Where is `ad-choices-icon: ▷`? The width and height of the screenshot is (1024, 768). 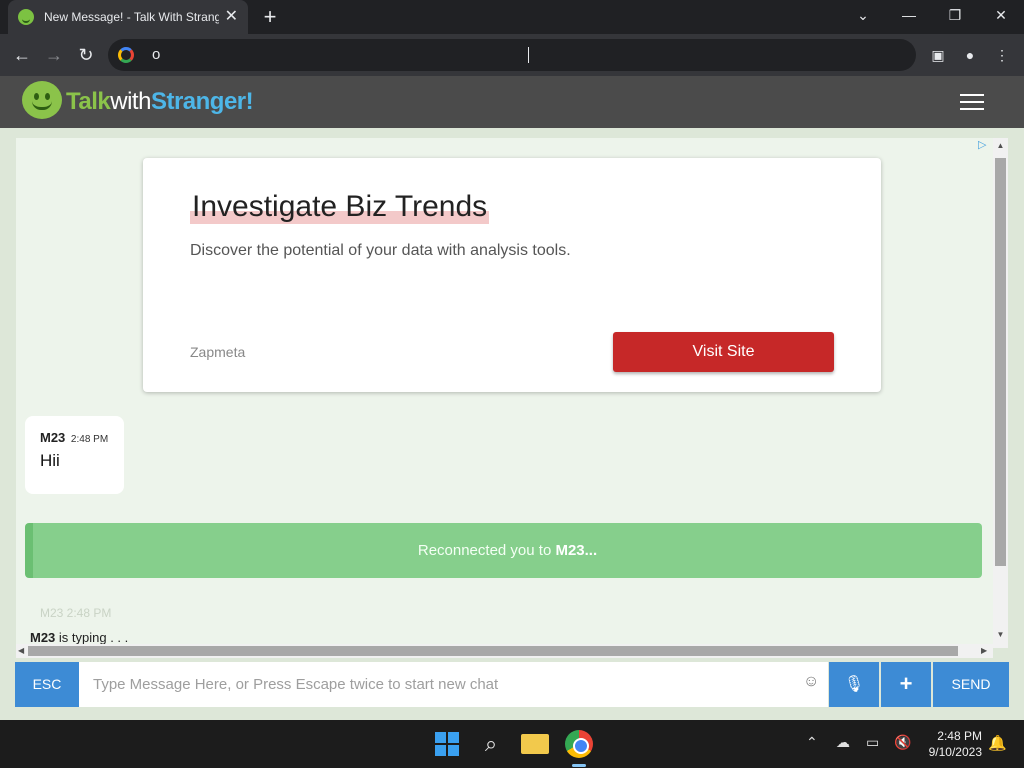 ad-choices-icon: ▷ is located at coordinates (982, 144).